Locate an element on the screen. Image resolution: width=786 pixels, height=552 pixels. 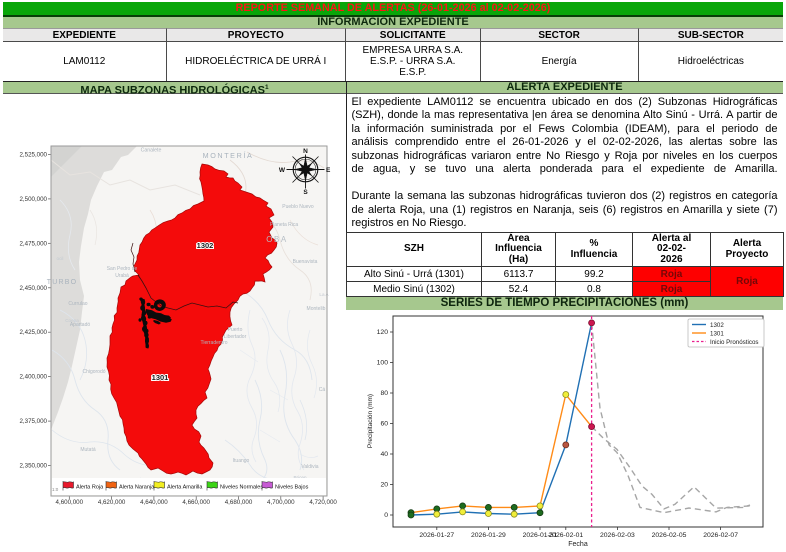
svg-text: 4,660,000 is located at coordinates (196, 502).